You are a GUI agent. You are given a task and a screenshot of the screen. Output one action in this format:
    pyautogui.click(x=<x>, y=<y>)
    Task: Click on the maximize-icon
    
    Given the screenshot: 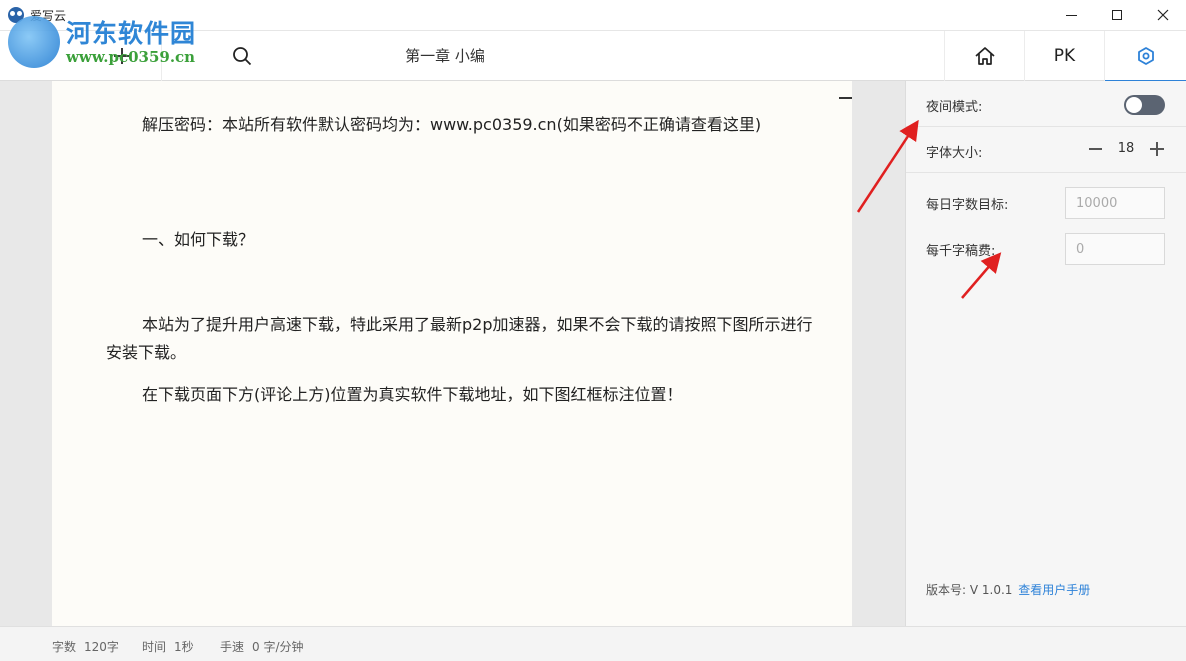 What is the action you would take?
    pyautogui.click(x=1117, y=15)
    